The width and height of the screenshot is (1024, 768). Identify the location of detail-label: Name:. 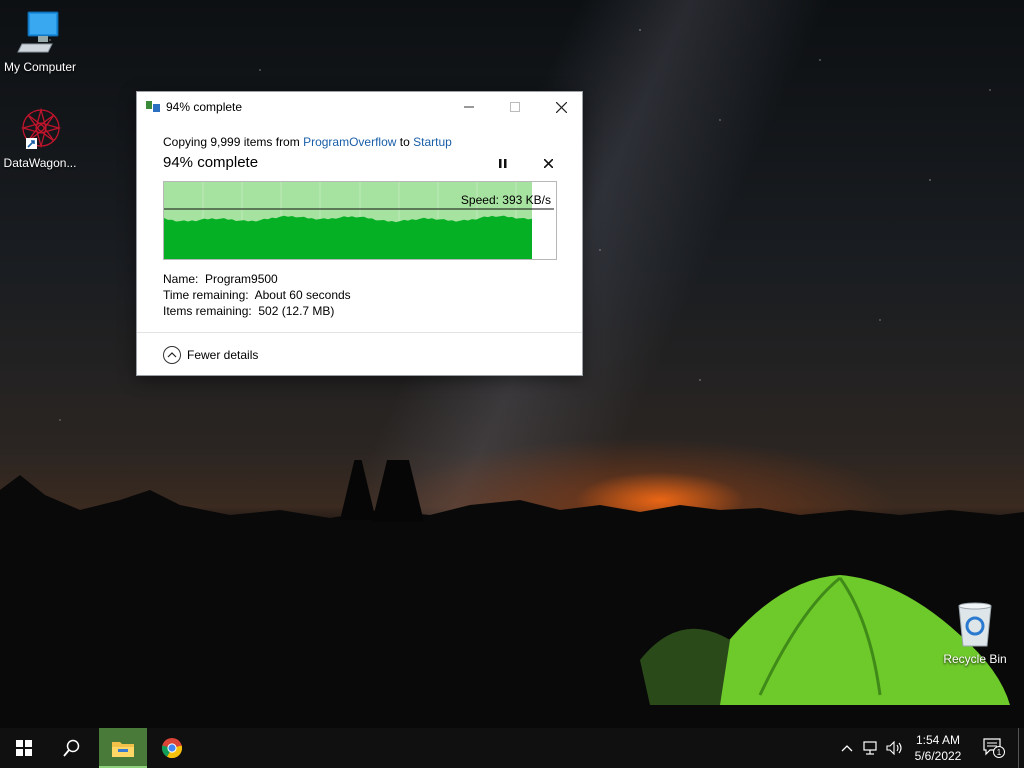
(181, 279).